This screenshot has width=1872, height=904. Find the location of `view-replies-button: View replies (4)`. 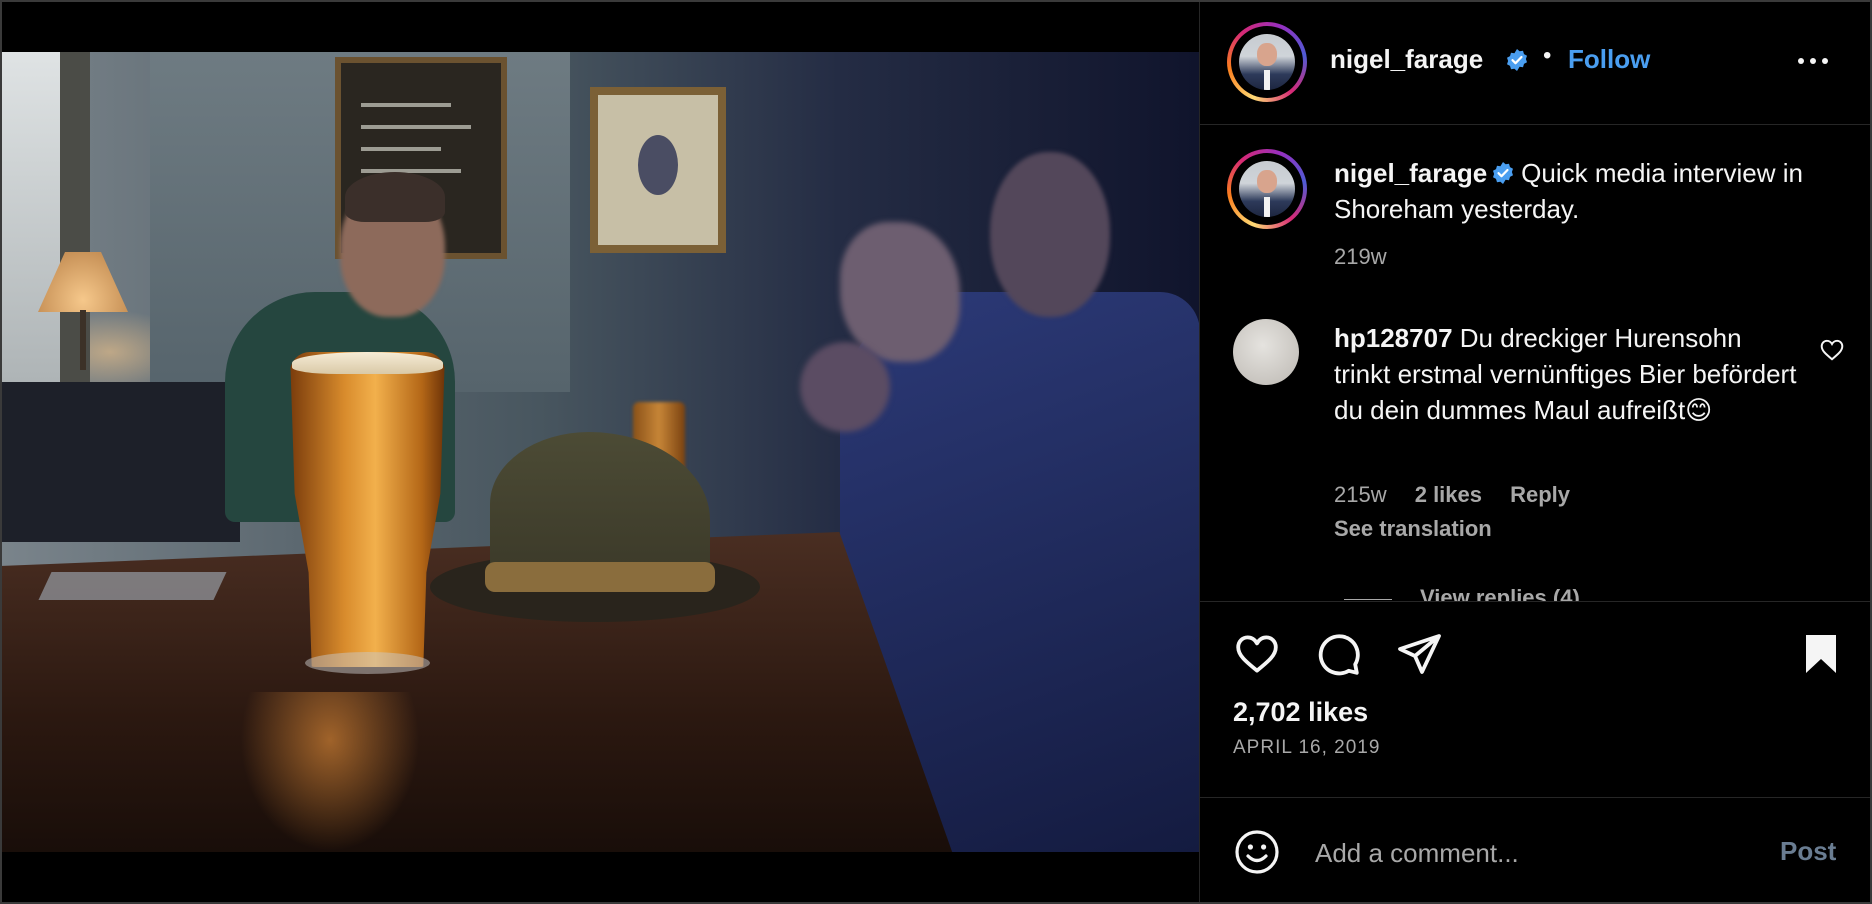

view-replies-button: View replies (4) is located at coordinates (1462, 593).